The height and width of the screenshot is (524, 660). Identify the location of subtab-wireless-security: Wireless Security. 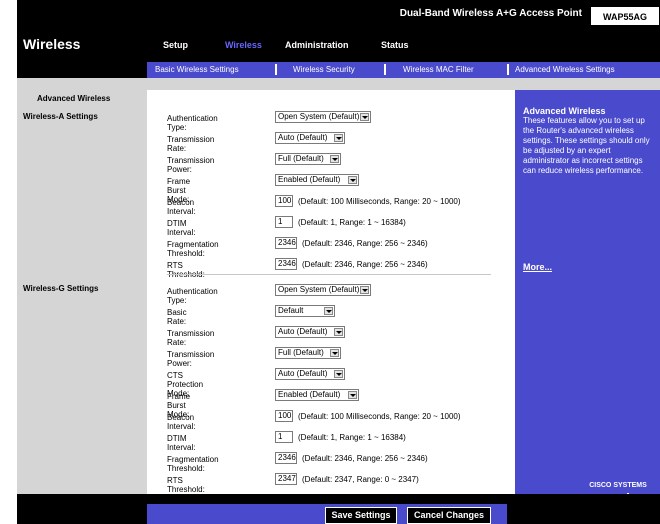
(324, 69).